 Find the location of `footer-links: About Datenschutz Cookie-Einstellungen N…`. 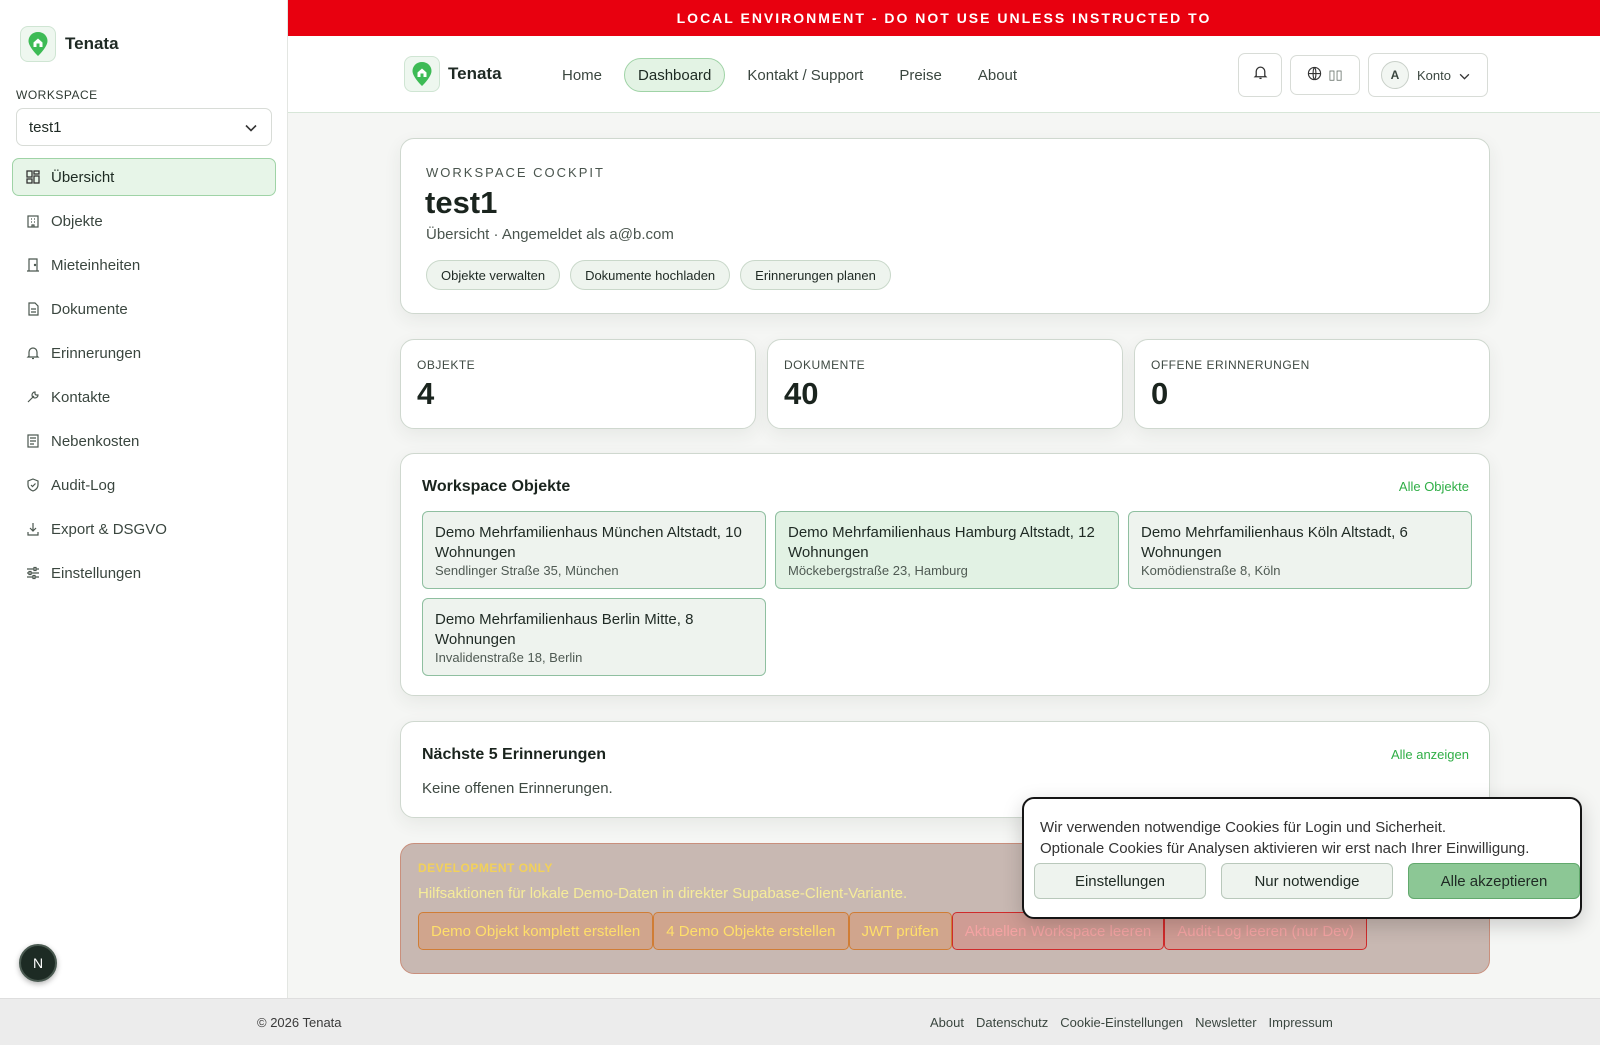

footer-links: About Datenschutz Cookie-Einstellungen N… is located at coordinates (1131, 1022).